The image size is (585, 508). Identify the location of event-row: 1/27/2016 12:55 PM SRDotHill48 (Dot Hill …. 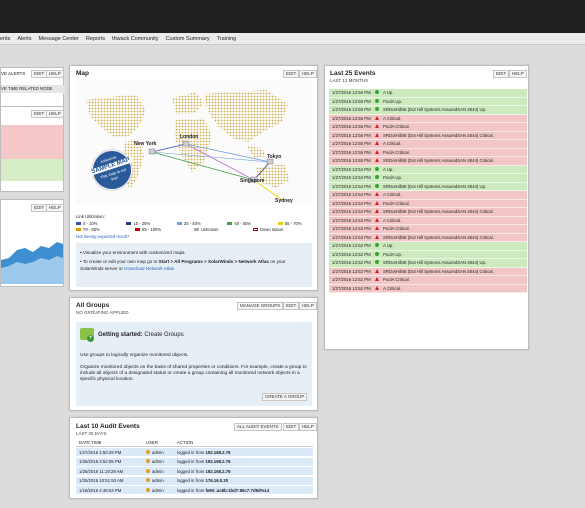
(428, 161).